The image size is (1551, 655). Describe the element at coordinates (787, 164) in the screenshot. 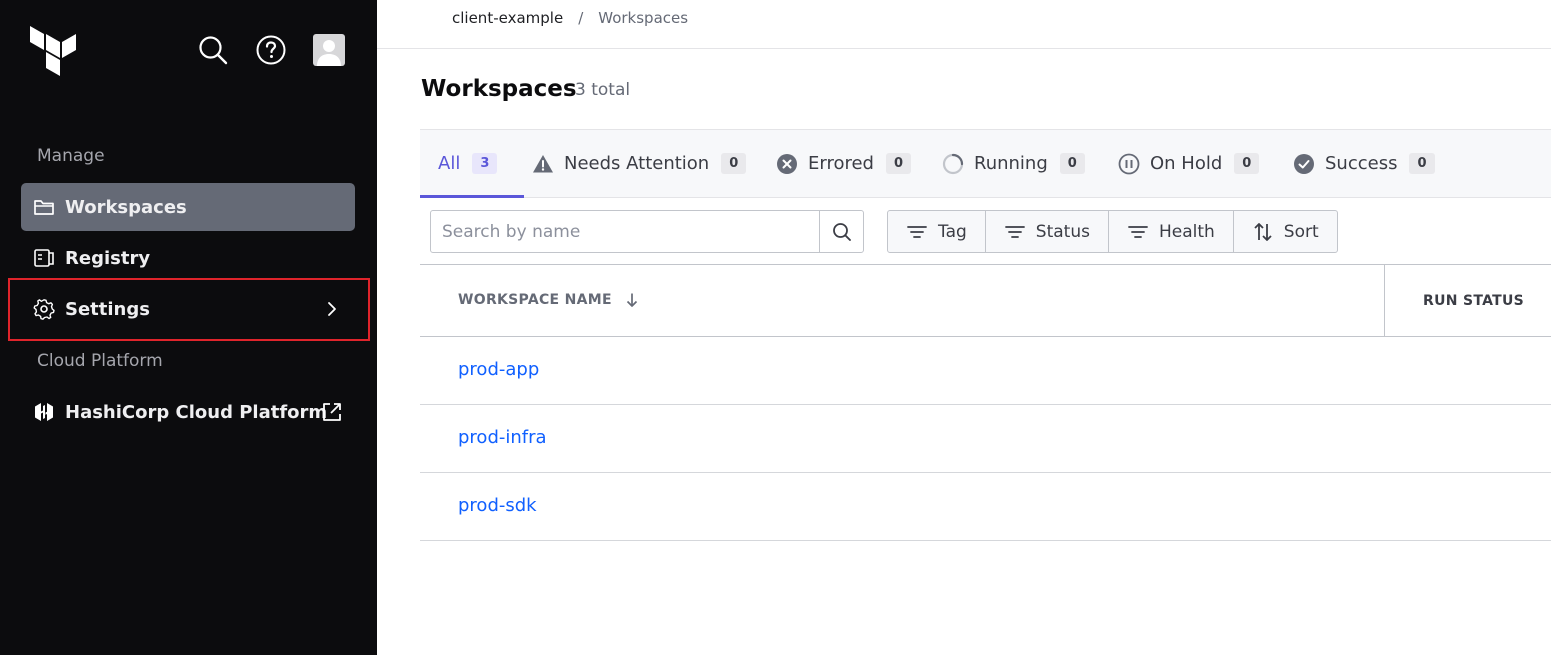

I see `error-icon` at that location.